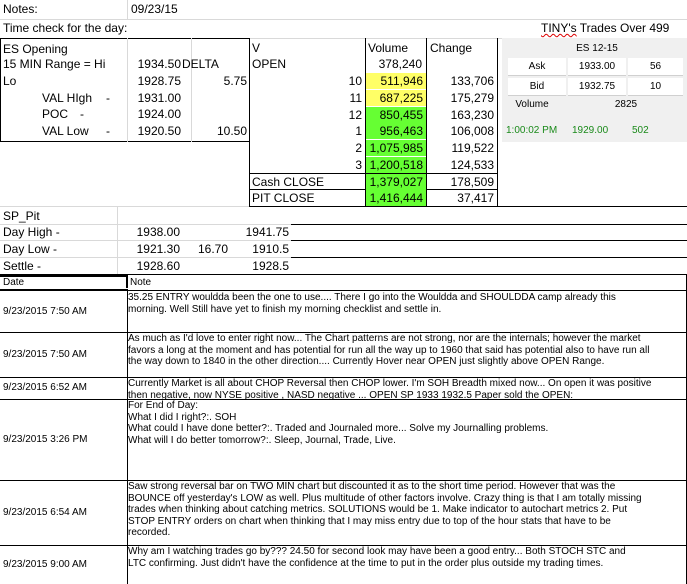 This screenshot has width=687, height=584. Describe the element at coordinates (597, 48) in the screenshot. I see `es-symbol: ES 12-15` at that location.